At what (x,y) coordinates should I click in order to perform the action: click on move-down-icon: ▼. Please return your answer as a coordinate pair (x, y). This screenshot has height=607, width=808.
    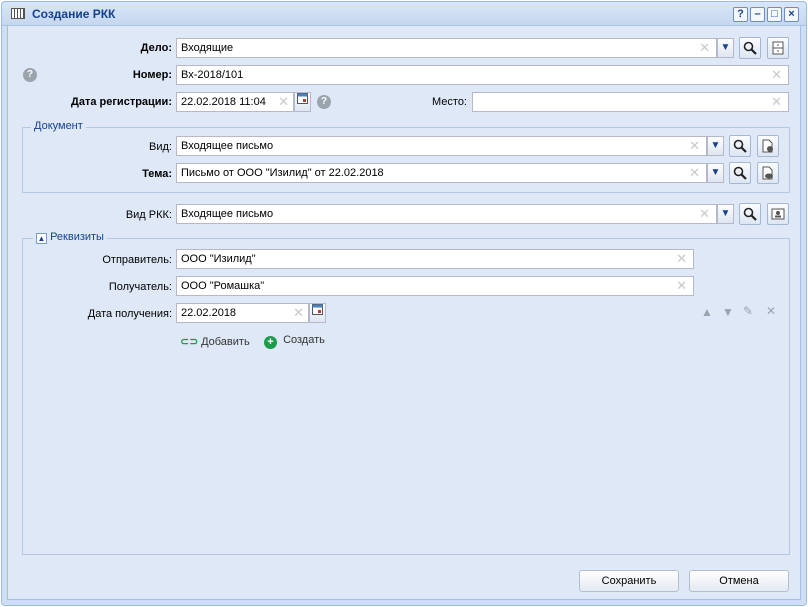
    Looking at the image, I should click on (728, 312).